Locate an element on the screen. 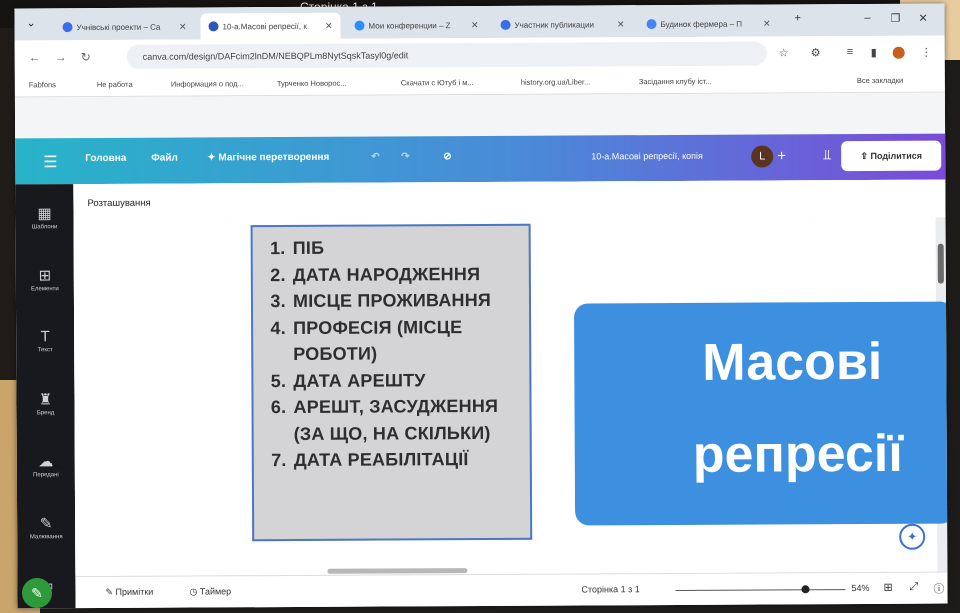  help-icon: ⓘ is located at coordinates (938, 589).